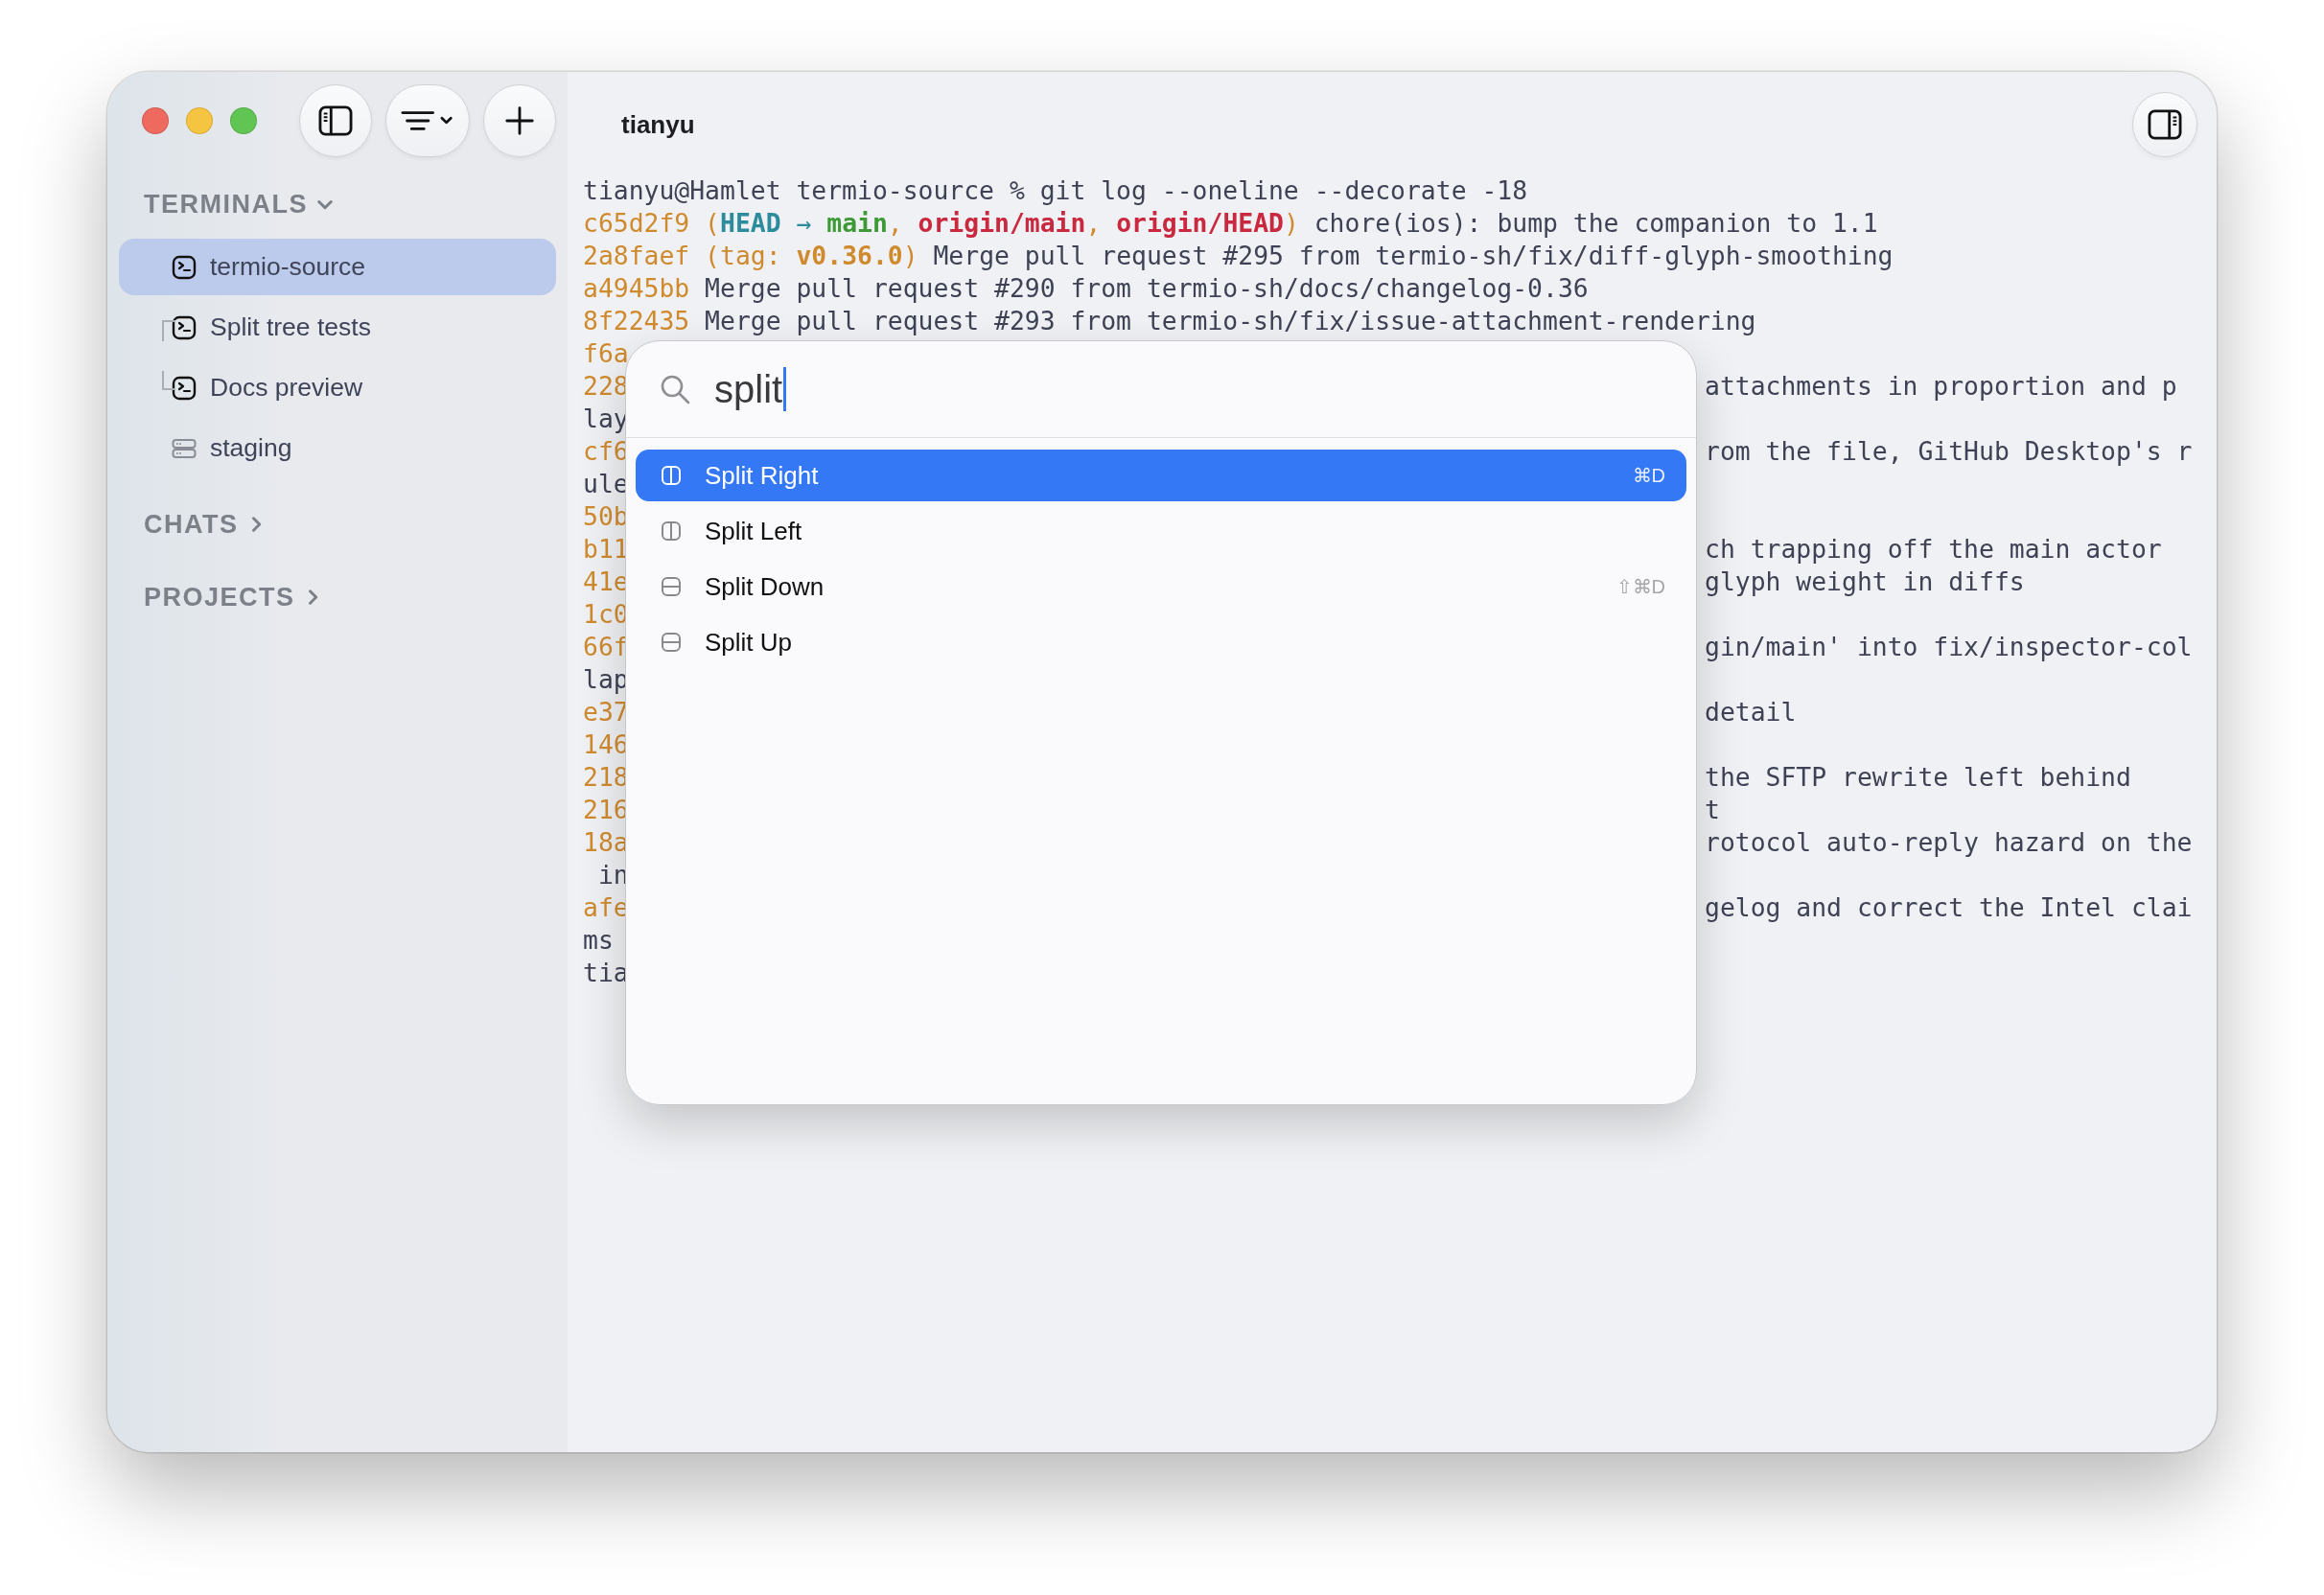 The image size is (2324, 1595). I want to click on window-title: tianyu, so click(658, 124).